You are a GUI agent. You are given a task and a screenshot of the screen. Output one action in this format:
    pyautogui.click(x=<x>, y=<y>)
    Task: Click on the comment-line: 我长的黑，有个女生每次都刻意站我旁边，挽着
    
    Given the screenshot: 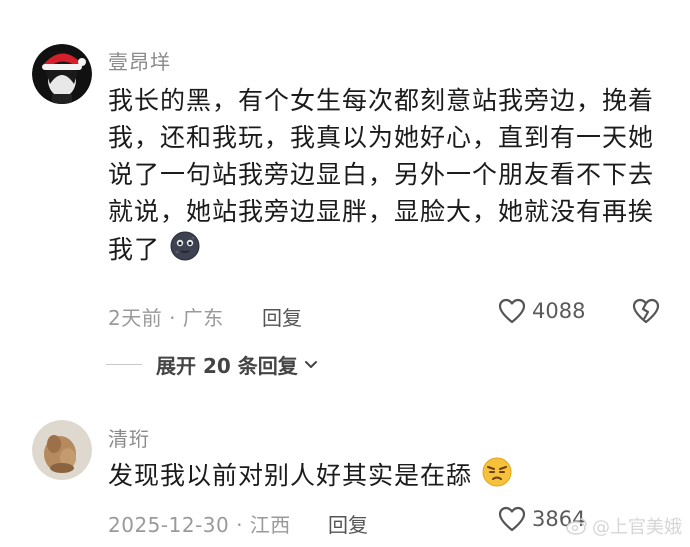 What is the action you would take?
    pyautogui.click(x=381, y=100)
    